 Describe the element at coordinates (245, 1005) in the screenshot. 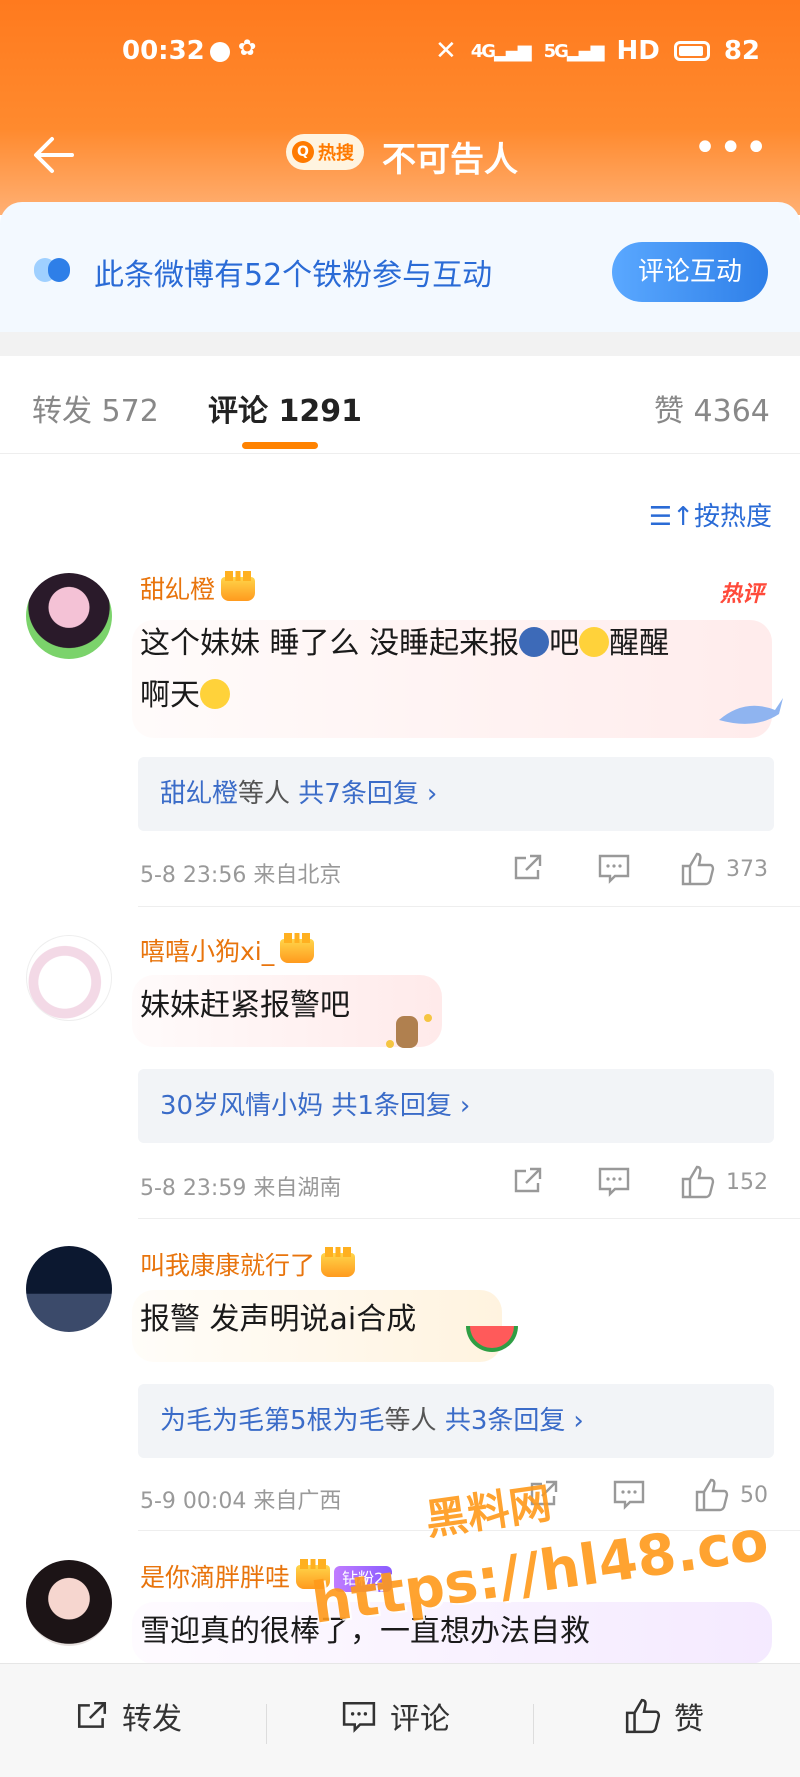

I see `comment-text: 妹妹赶紧报警吧` at that location.